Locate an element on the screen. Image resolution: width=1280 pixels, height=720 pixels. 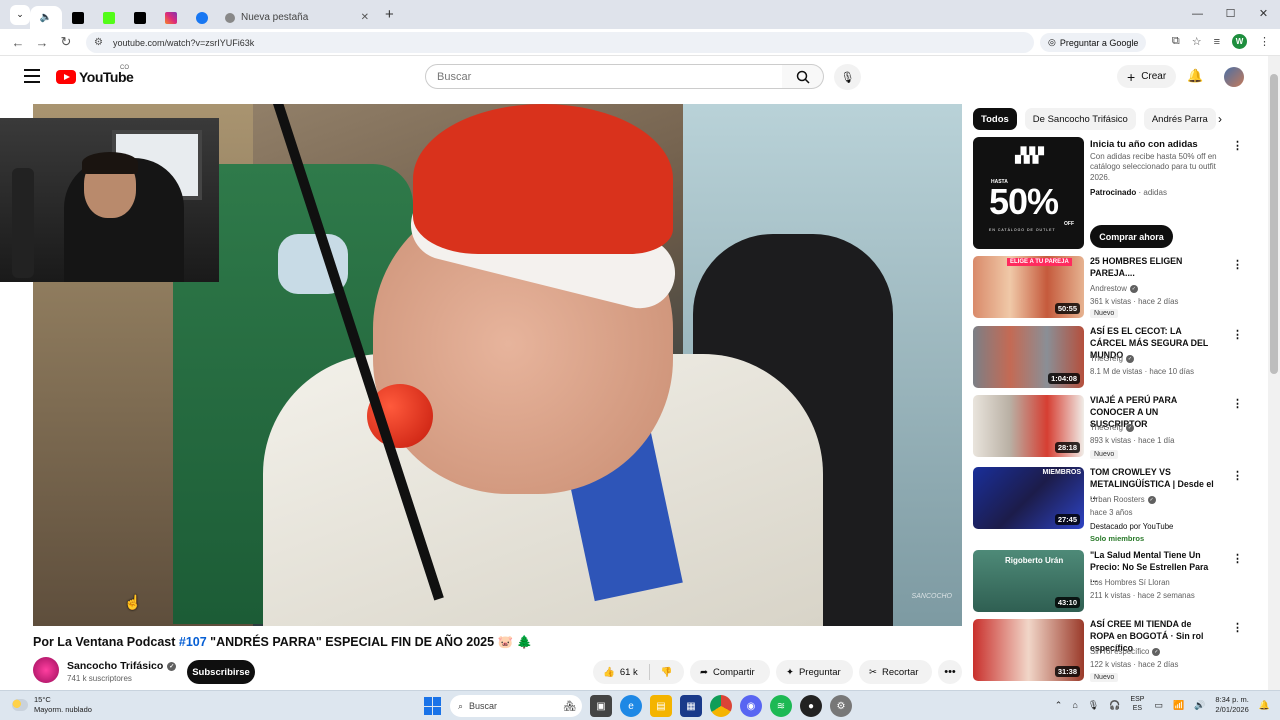
file-explorer-icon: ▤ is located at coordinates (661, 706).